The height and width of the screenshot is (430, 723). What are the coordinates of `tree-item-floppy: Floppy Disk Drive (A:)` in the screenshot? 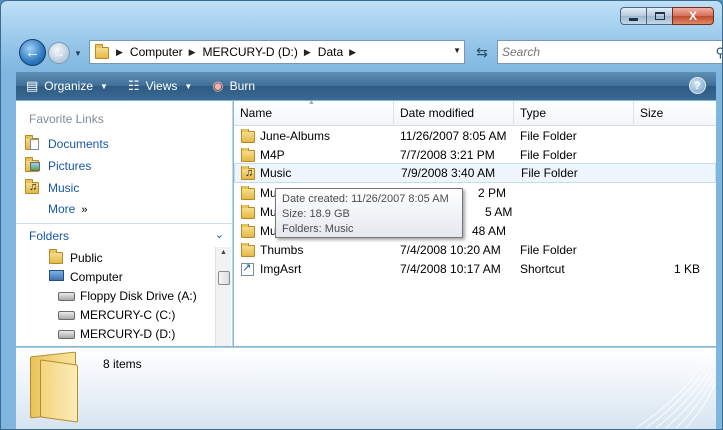 It's located at (127, 296).